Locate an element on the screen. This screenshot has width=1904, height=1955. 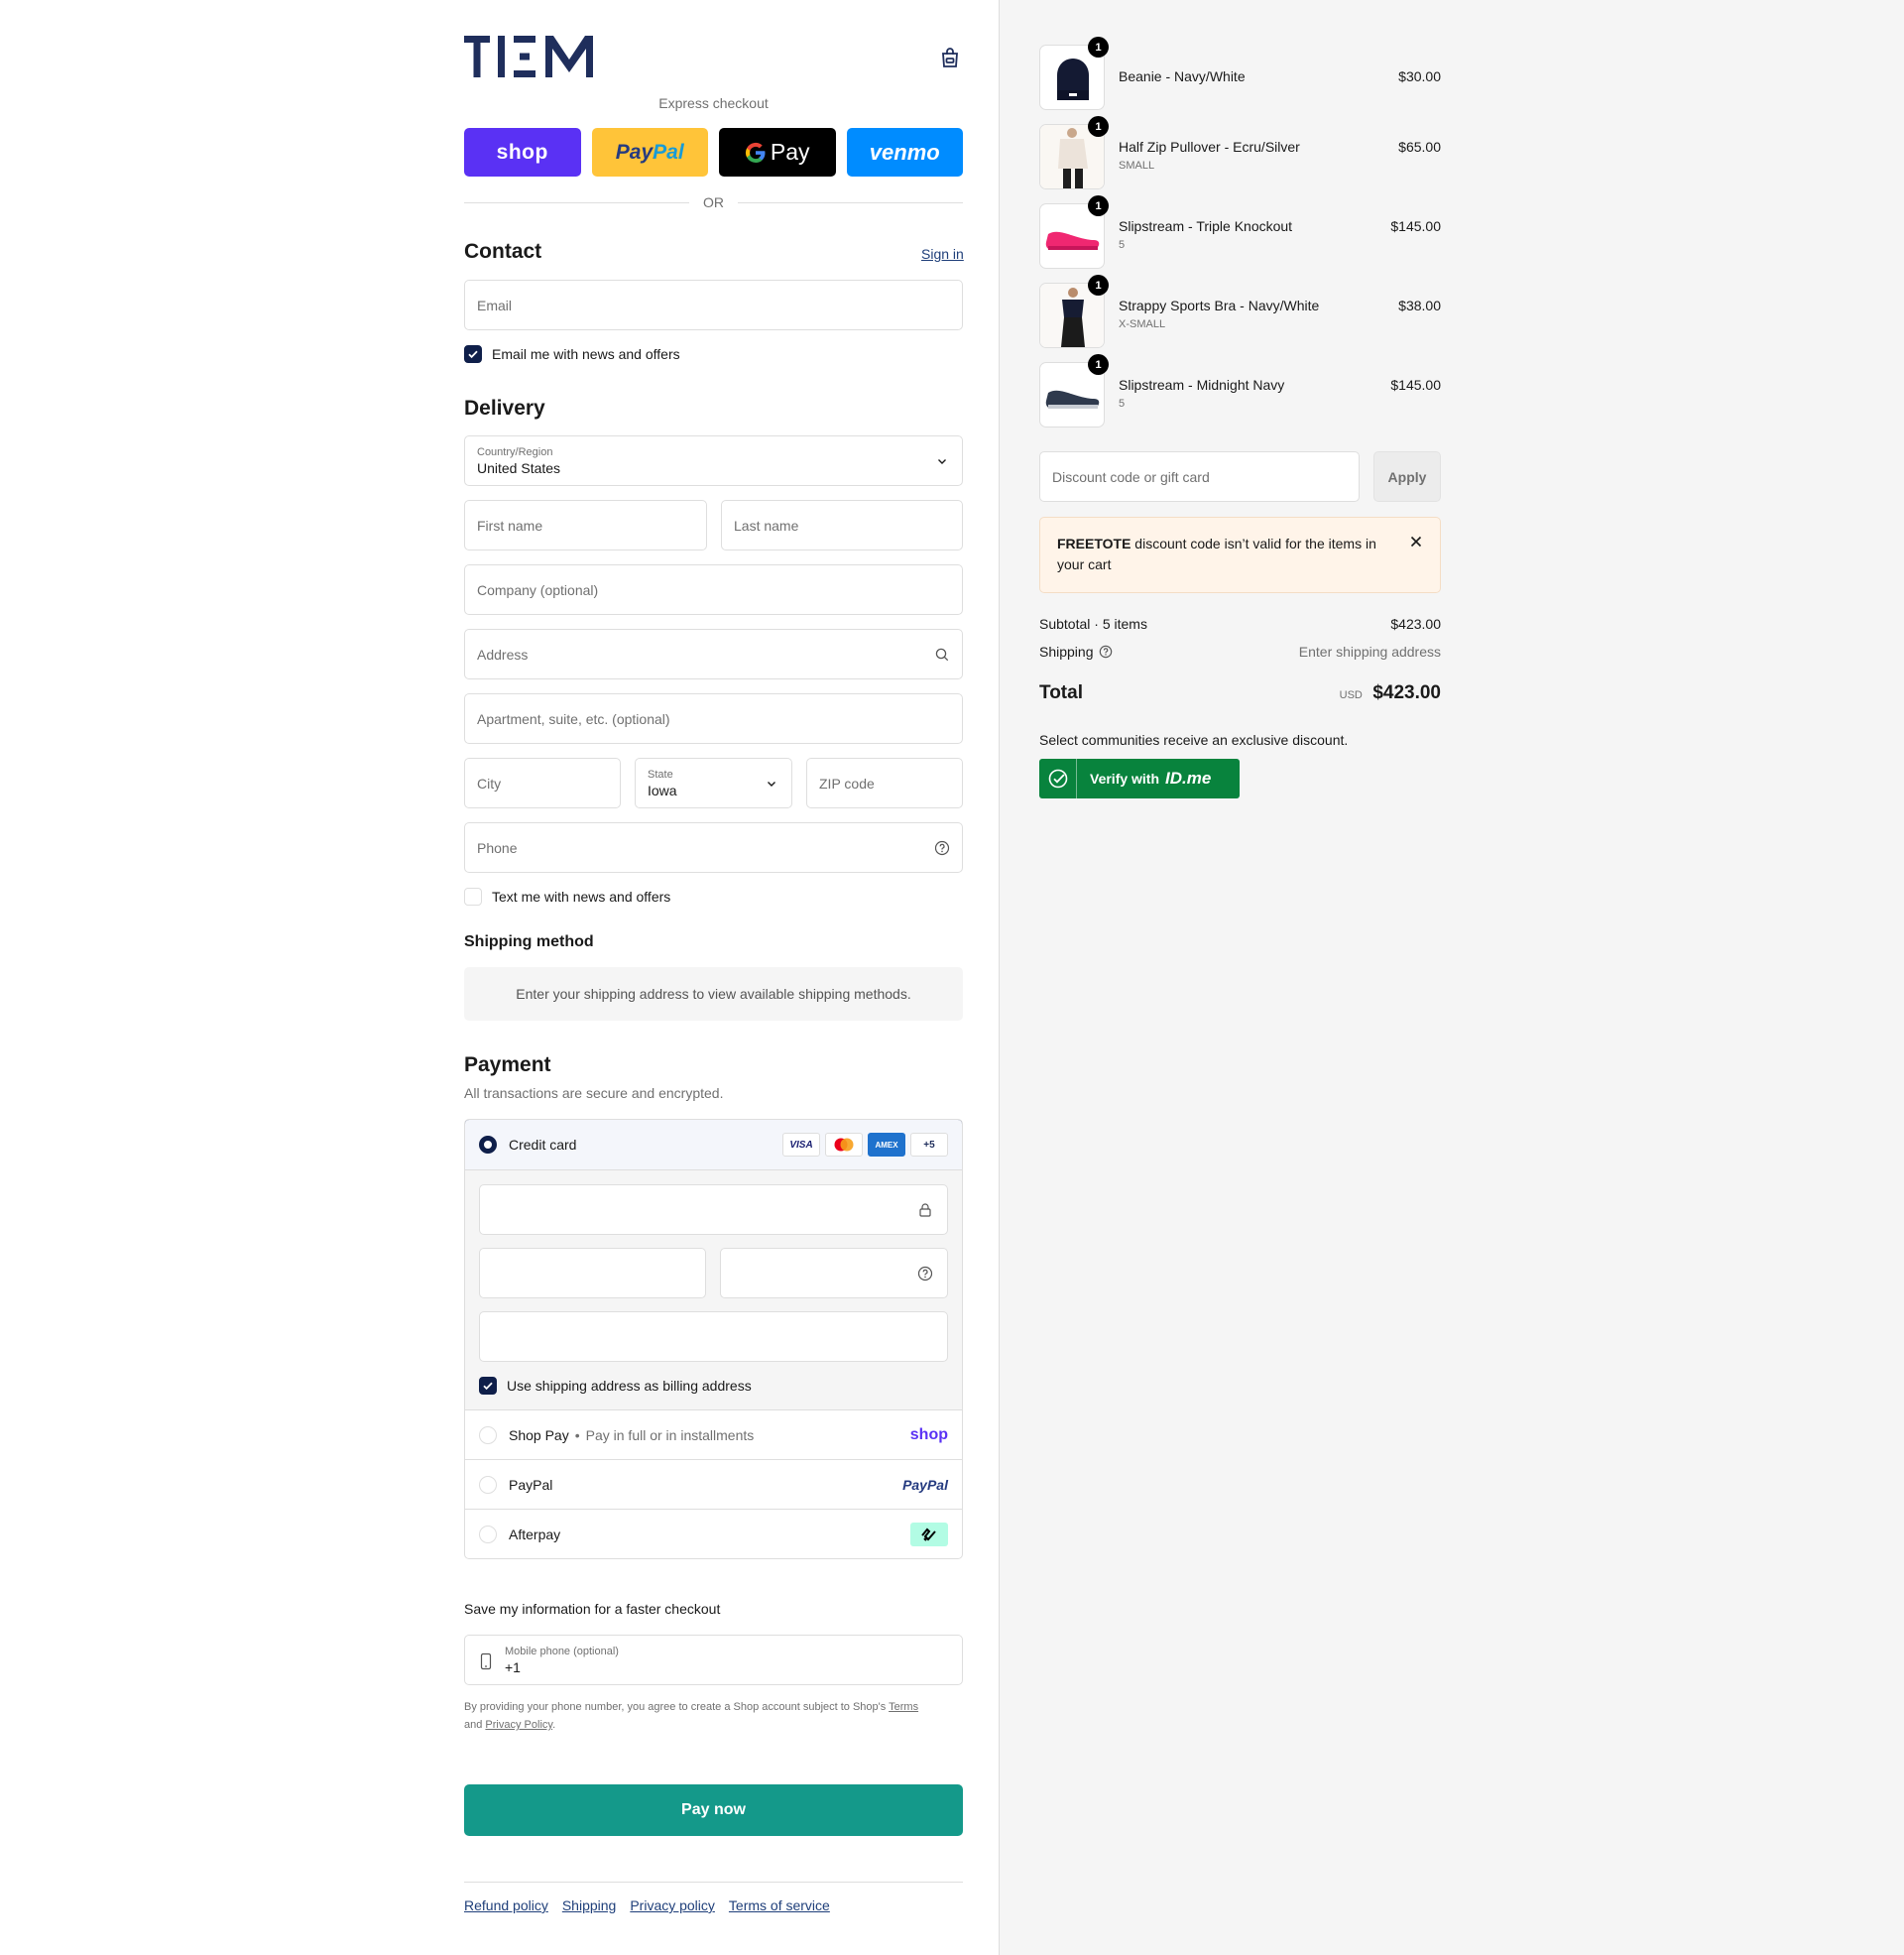
mobile-phone-label: Mobile phone (optional) is located at coordinates (562, 1651).